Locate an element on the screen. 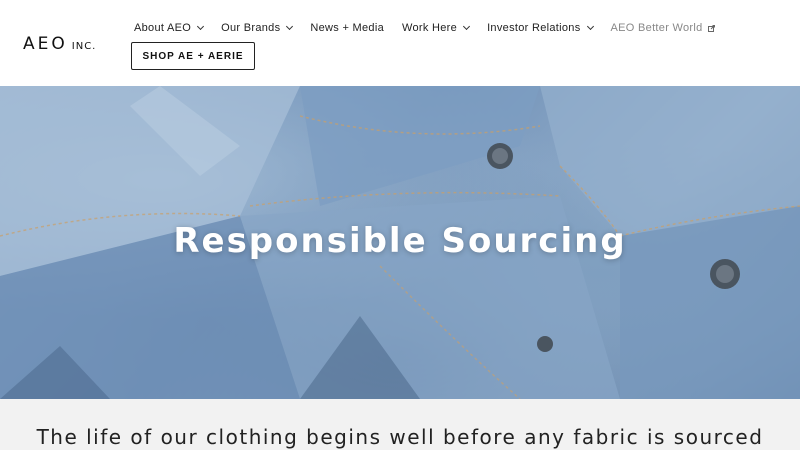 The width and height of the screenshot is (800, 450). nav-label: Work Here is located at coordinates (430, 28).